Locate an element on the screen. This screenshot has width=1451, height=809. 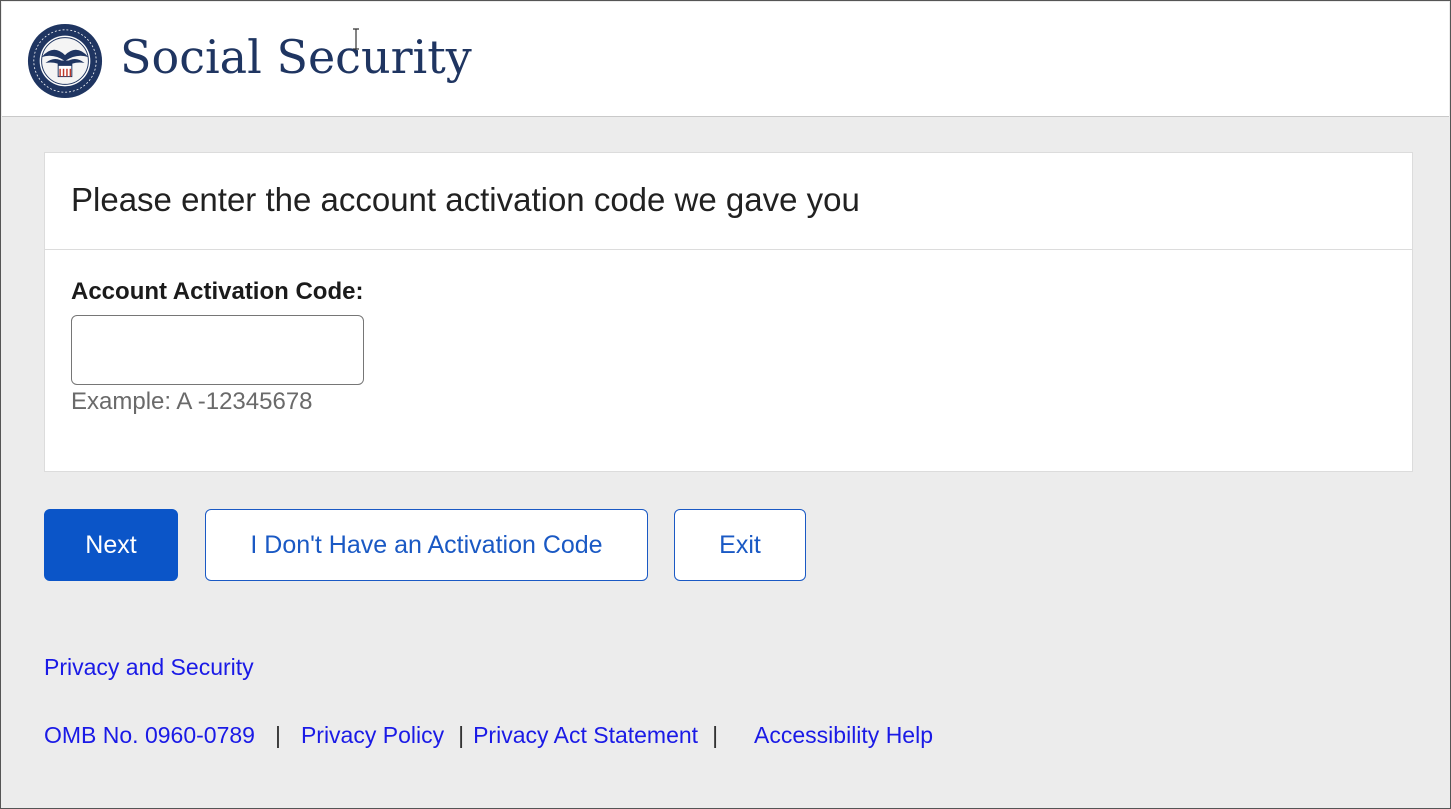
omb-number: OMB No. 0960-0789 is located at coordinates (149, 735).